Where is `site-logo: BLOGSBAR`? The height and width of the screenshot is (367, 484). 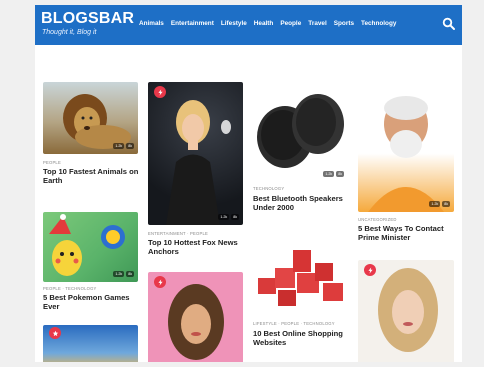
site-logo: BLOGSBAR is located at coordinates (87, 19).